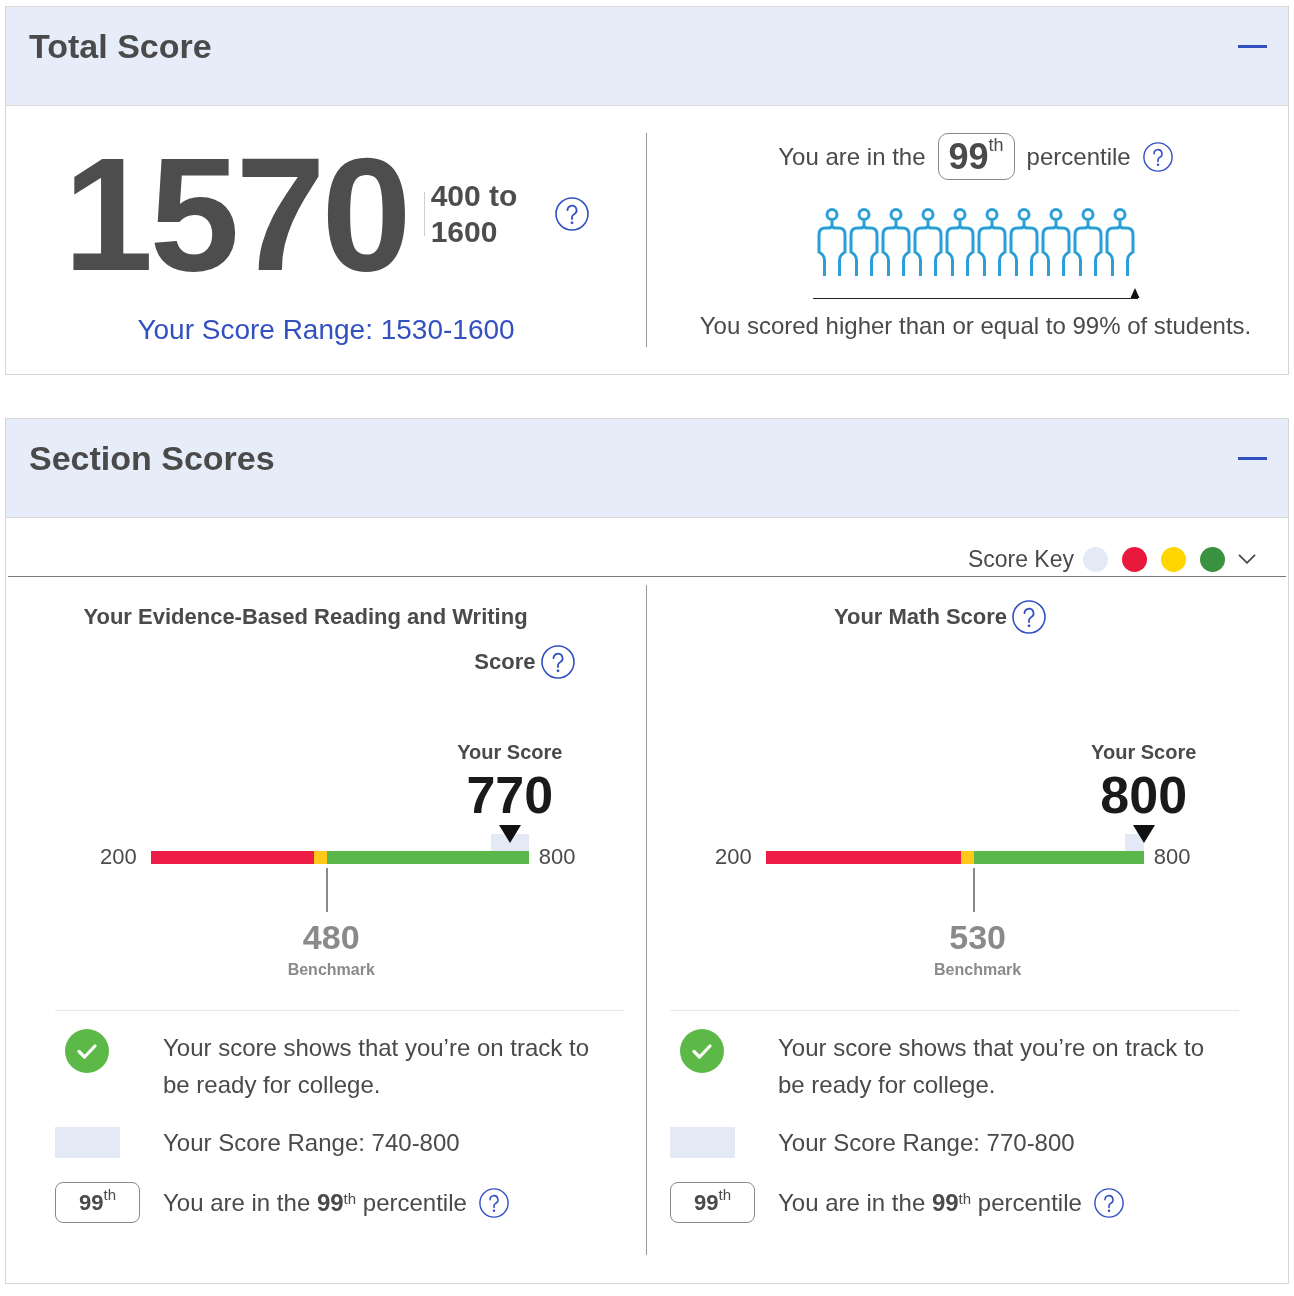 This screenshot has width=1294, height=1296. What do you see at coordinates (311, 1143) in the screenshot?
I see `score-range-text: Your Score Range: 740-800` at bounding box center [311, 1143].